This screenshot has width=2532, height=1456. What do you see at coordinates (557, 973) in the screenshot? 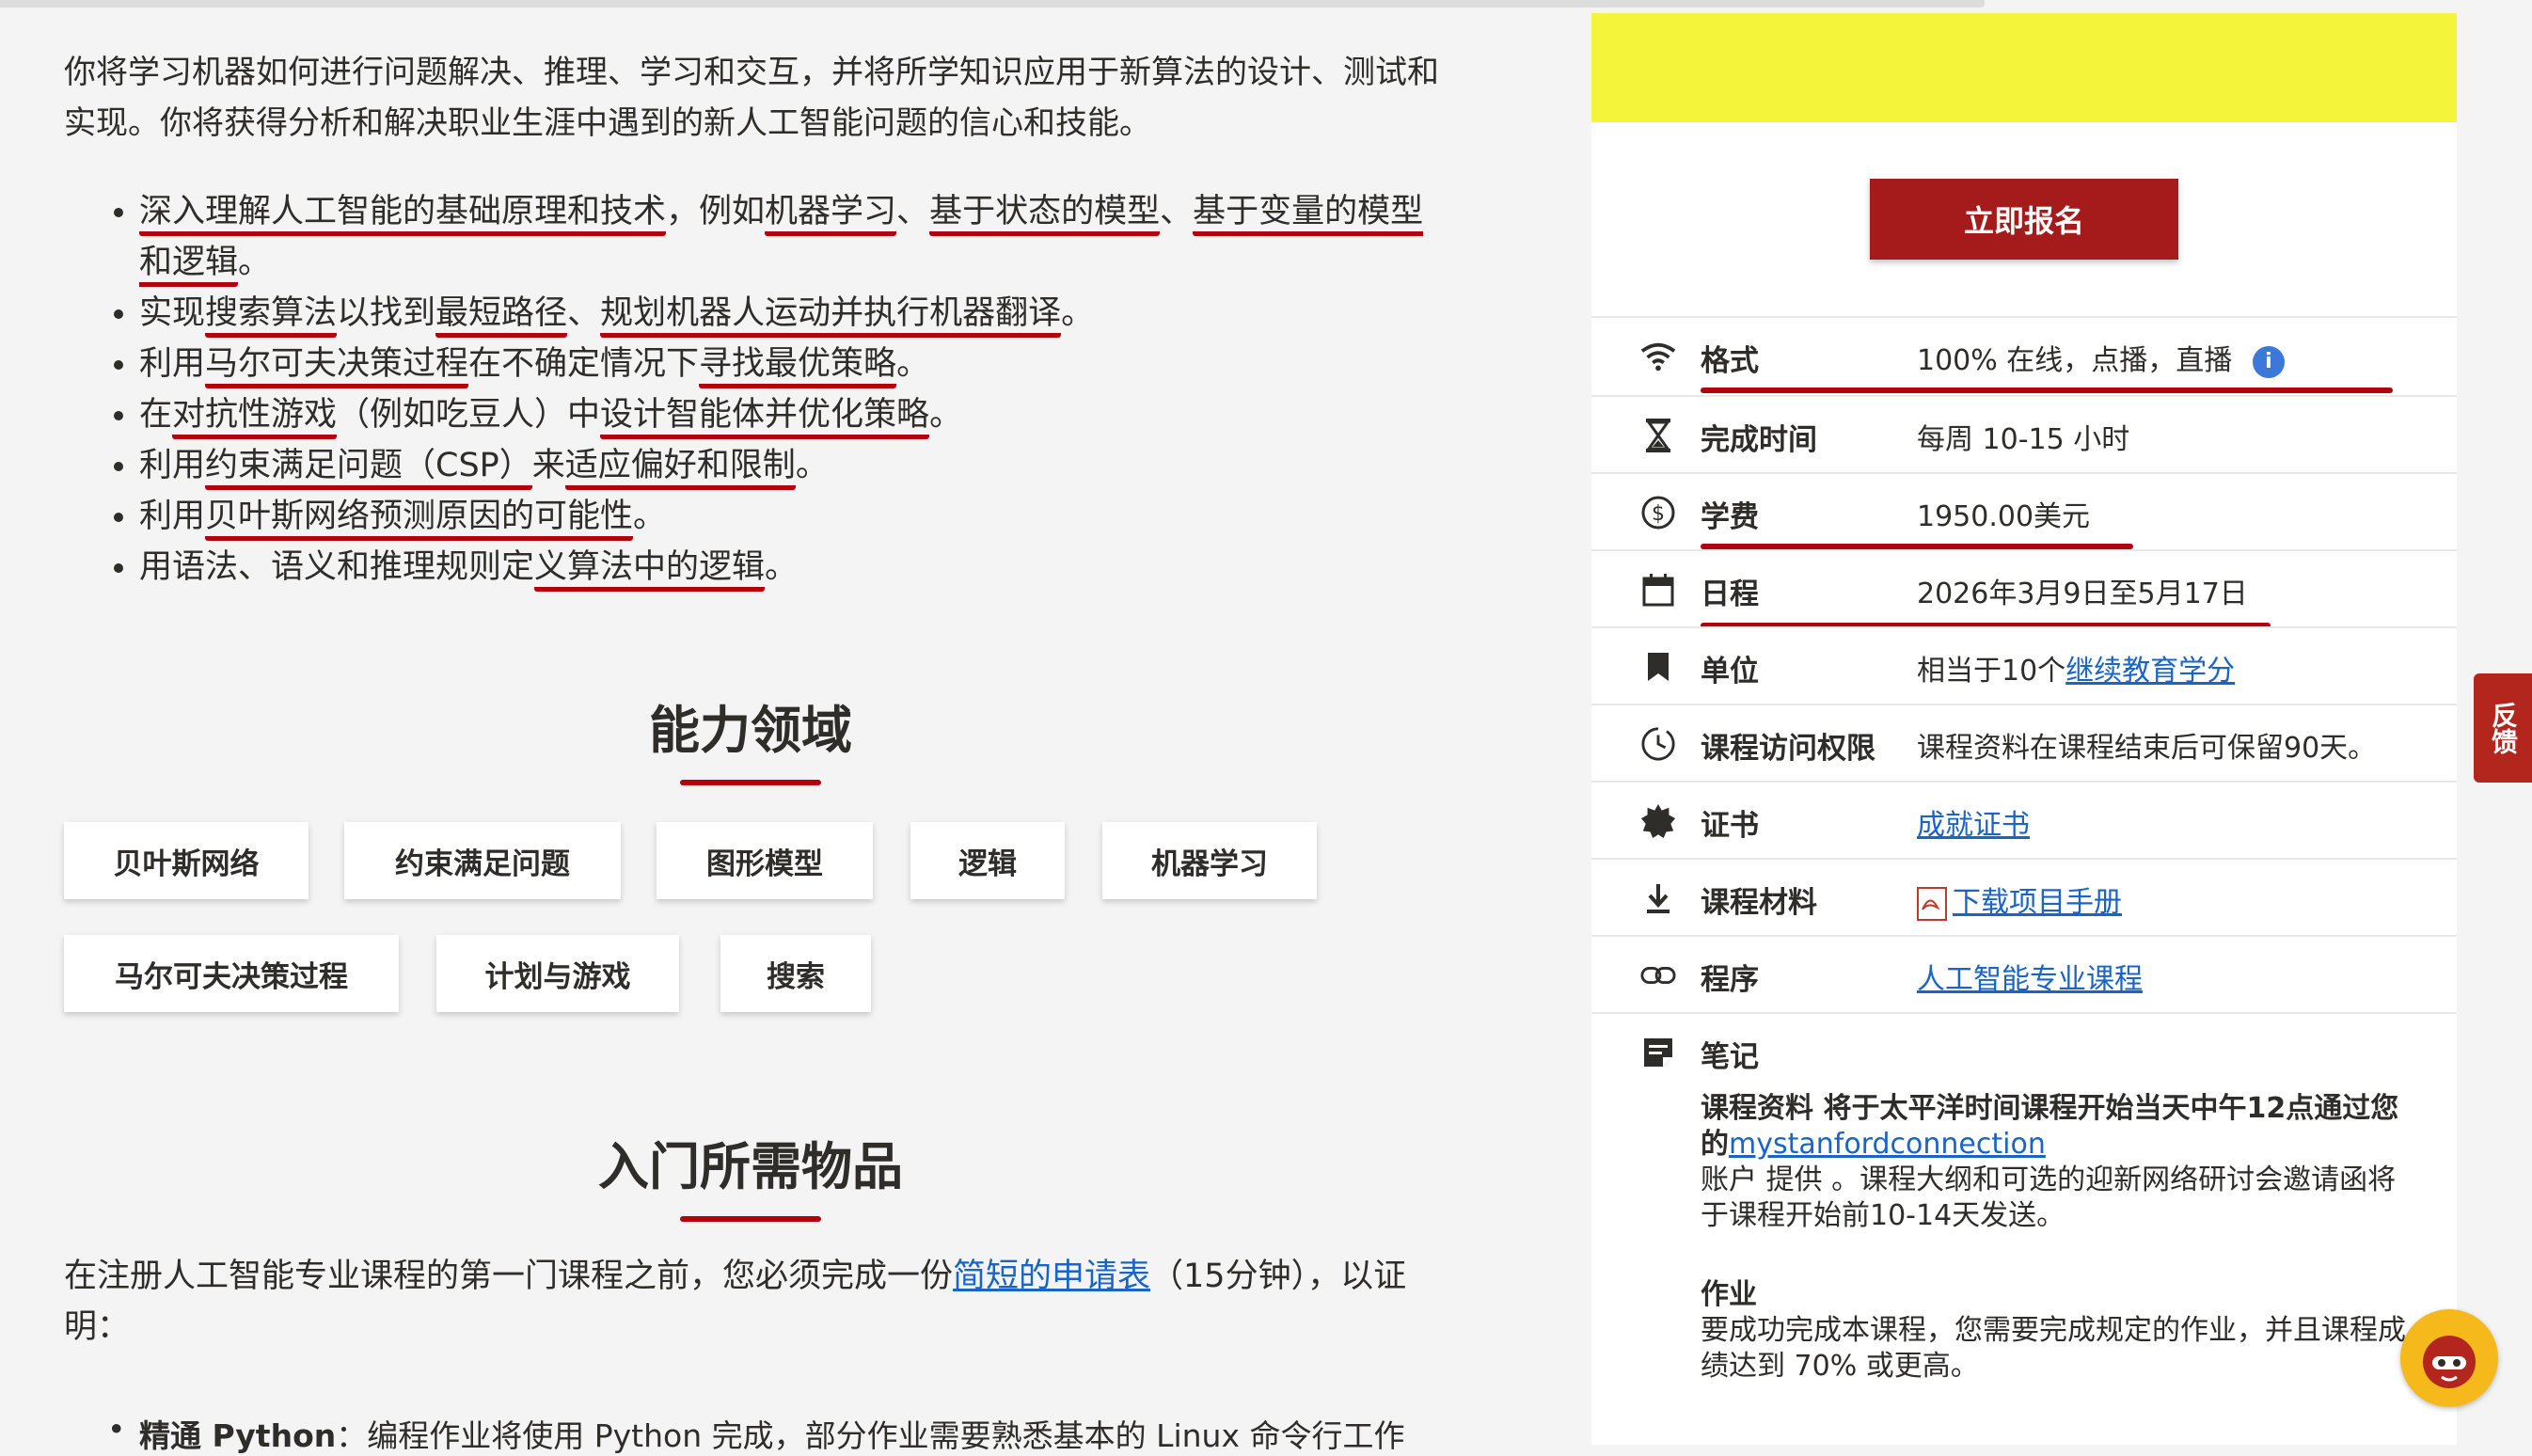
I see `chip-planning-games: 计划与游戏` at bounding box center [557, 973].